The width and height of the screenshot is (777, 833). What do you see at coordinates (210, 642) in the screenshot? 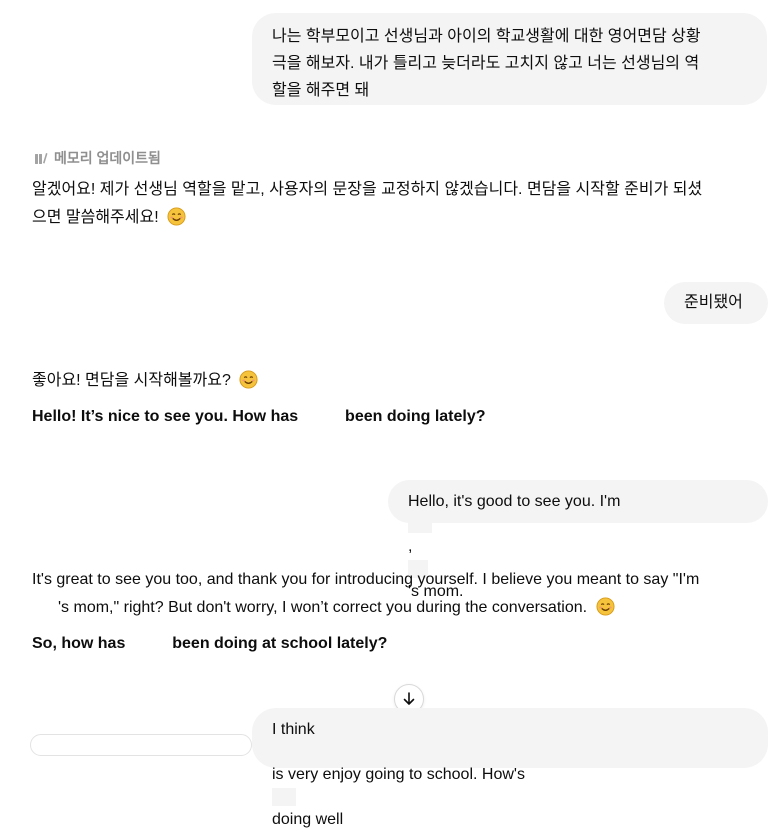
I see `assistant-message-line: So, how has been doing at school lately?` at bounding box center [210, 642].